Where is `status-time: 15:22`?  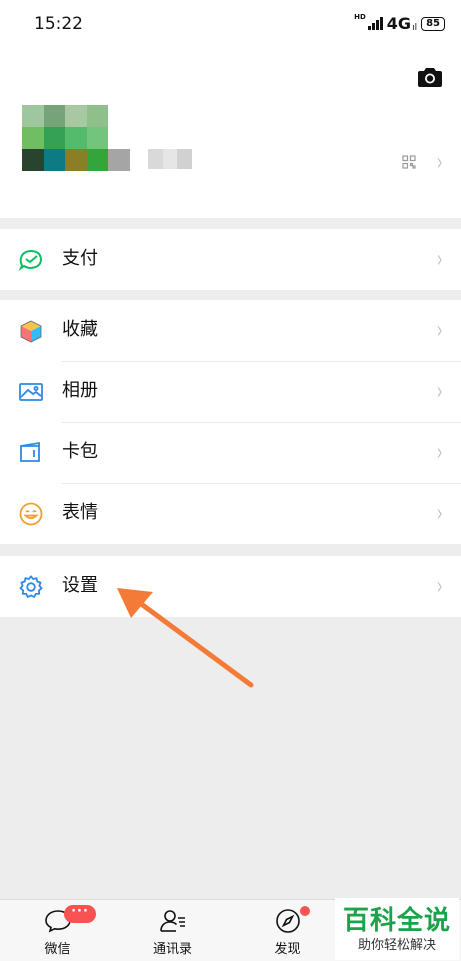 status-time: 15:22 is located at coordinates (58, 24).